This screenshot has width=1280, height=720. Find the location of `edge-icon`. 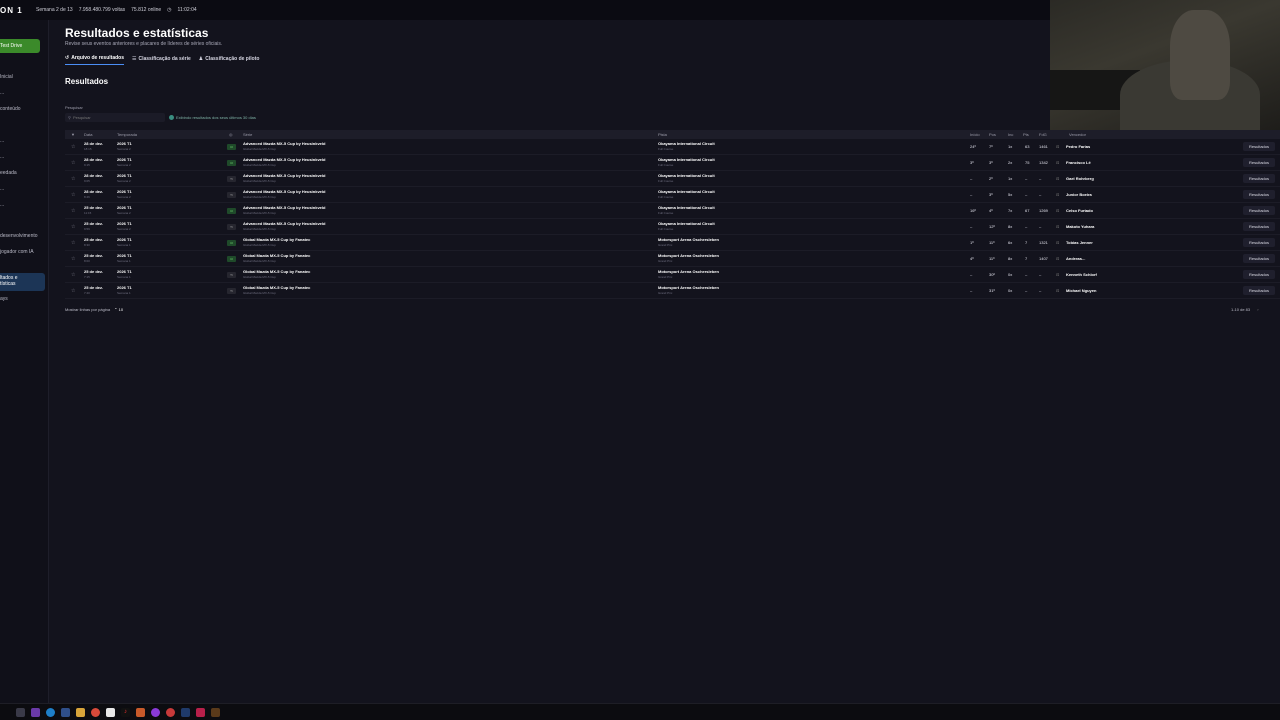

edge-icon is located at coordinates (50, 712).